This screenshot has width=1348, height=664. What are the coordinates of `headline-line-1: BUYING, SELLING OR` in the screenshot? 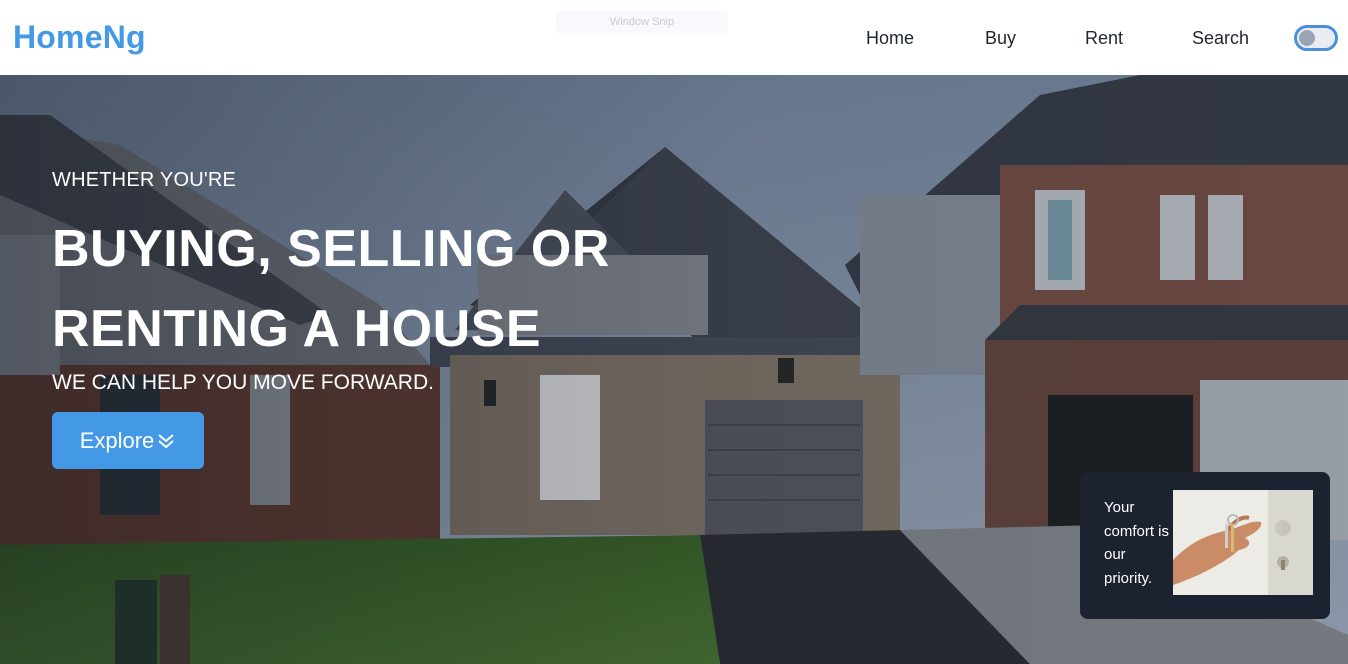 It's located at (331, 249).